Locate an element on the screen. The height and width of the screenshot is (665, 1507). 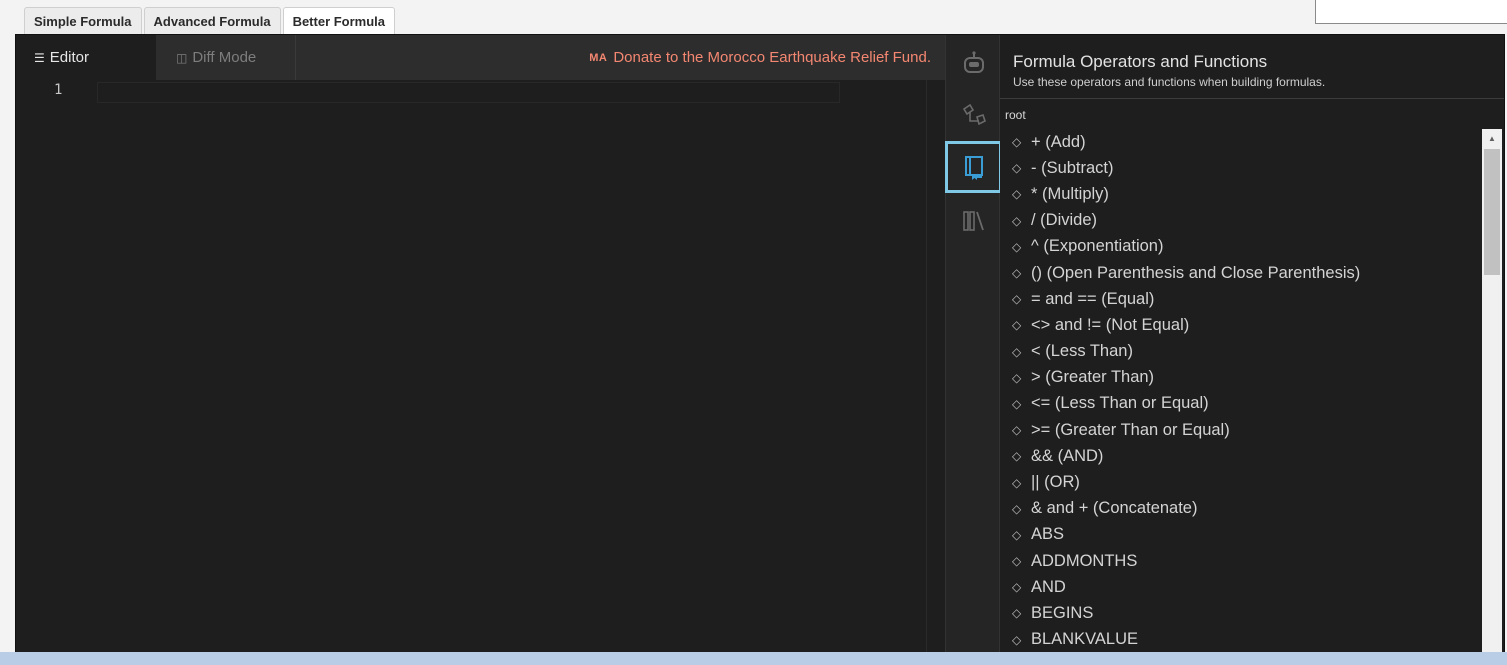
tree-item-label: BEGINS is located at coordinates (1062, 612).